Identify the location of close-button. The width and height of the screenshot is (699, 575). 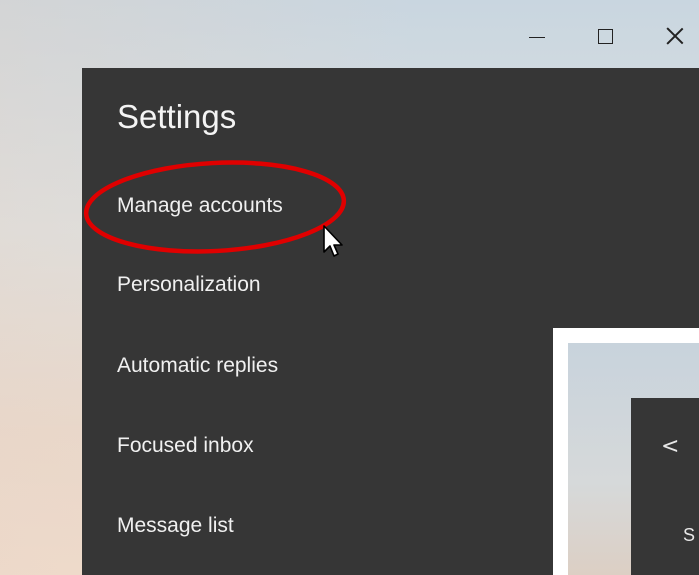
(675, 36).